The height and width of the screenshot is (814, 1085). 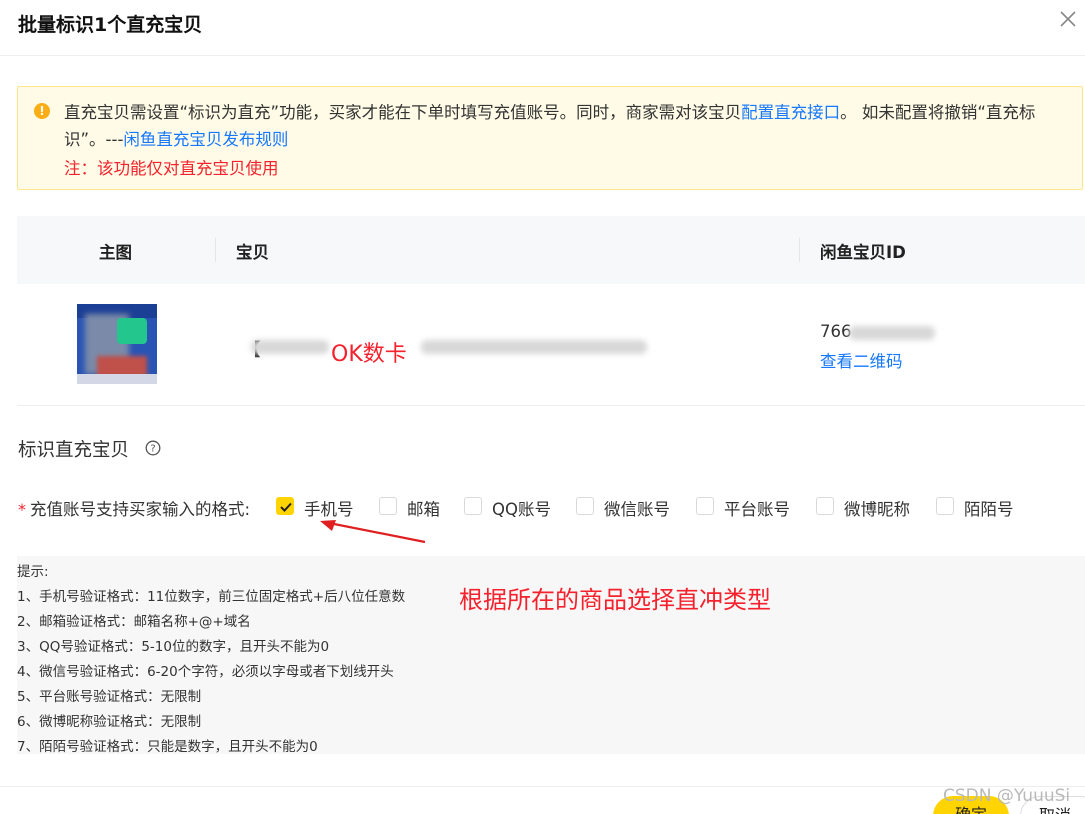 What do you see at coordinates (171, 168) in the screenshot?
I see `alert-note: 注：该功能仅对直充宝贝使用` at bounding box center [171, 168].